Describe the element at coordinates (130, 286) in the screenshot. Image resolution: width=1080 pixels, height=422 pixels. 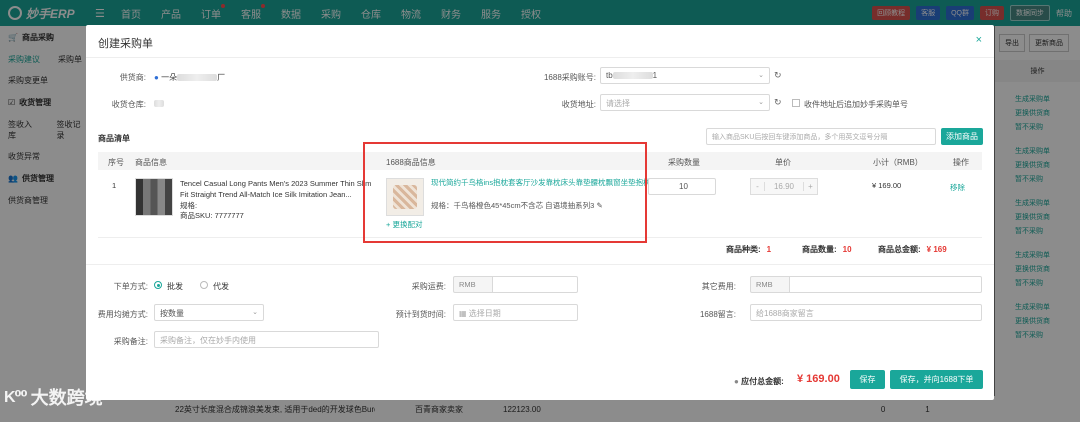
I see `order-type-label: 下单方式:` at that location.